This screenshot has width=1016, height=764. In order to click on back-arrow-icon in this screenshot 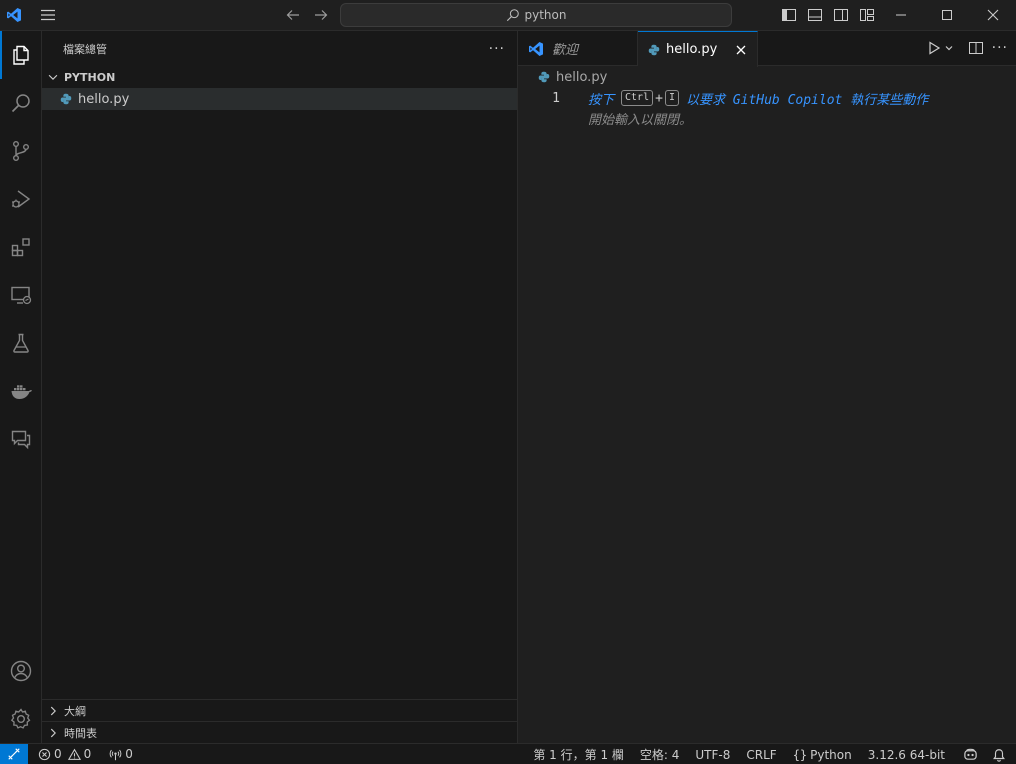, I will do `click(293, 15)`.